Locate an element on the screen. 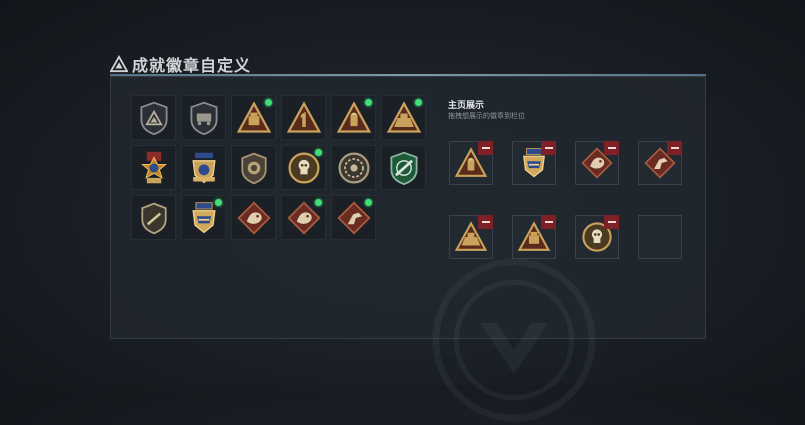 The image size is (805, 425). shield-dagger-badge-icon is located at coordinates (153, 218).